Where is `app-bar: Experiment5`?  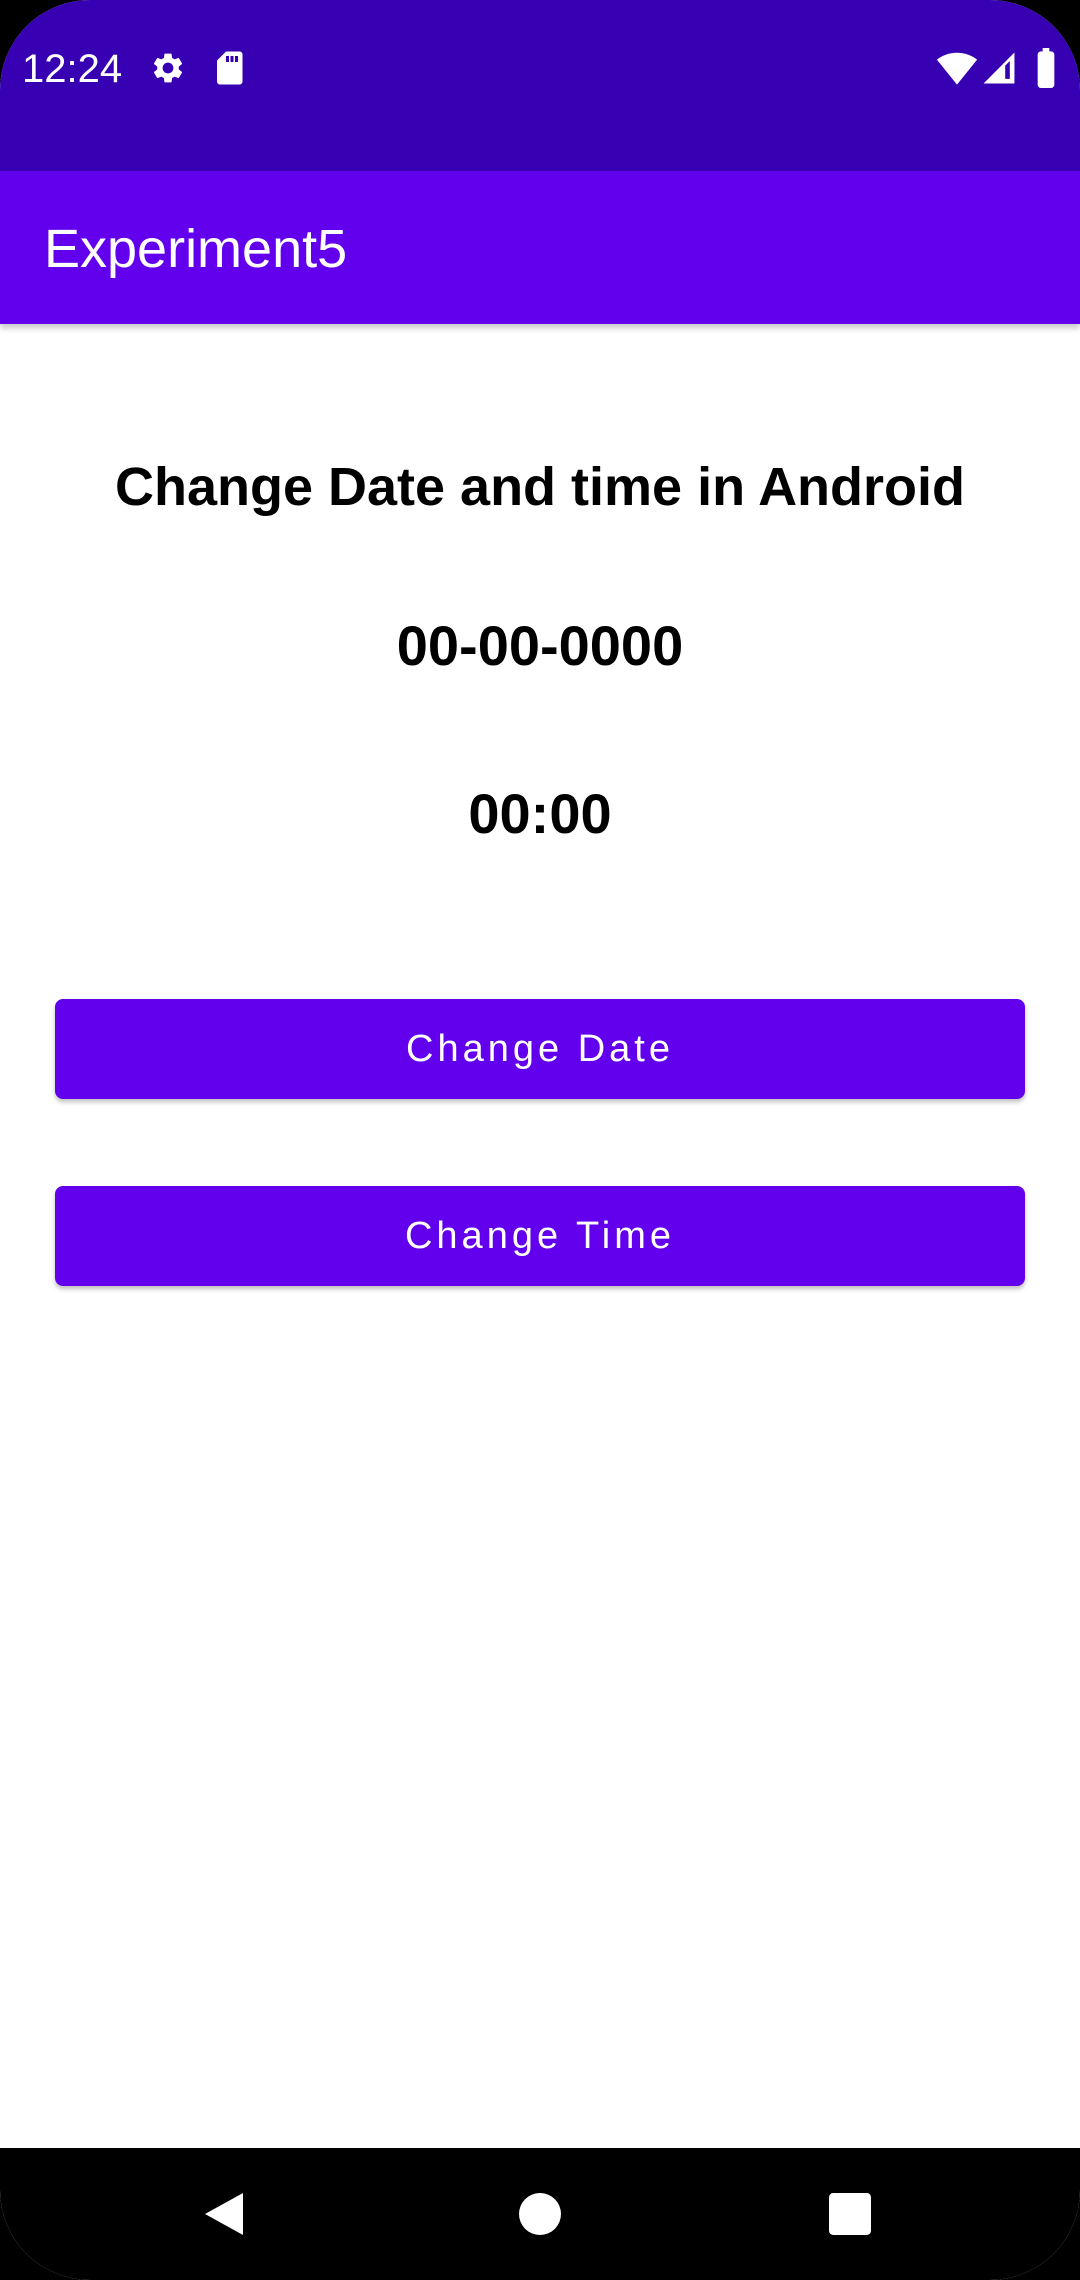 app-bar: Experiment5 is located at coordinates (540, 247).